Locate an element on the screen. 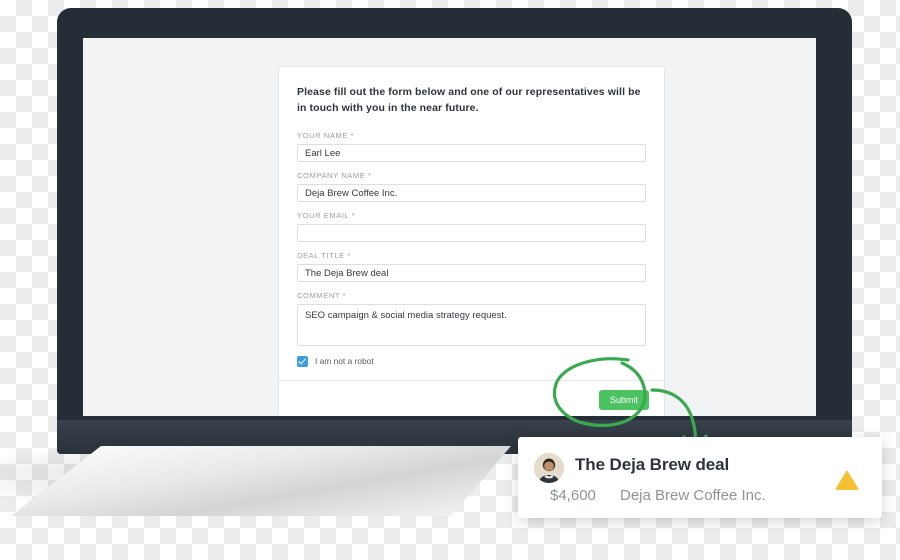 Image resolution: width=900 pixels, height=560 pixels. user-avatar-photo-icon is located at coordinates (549, 468).